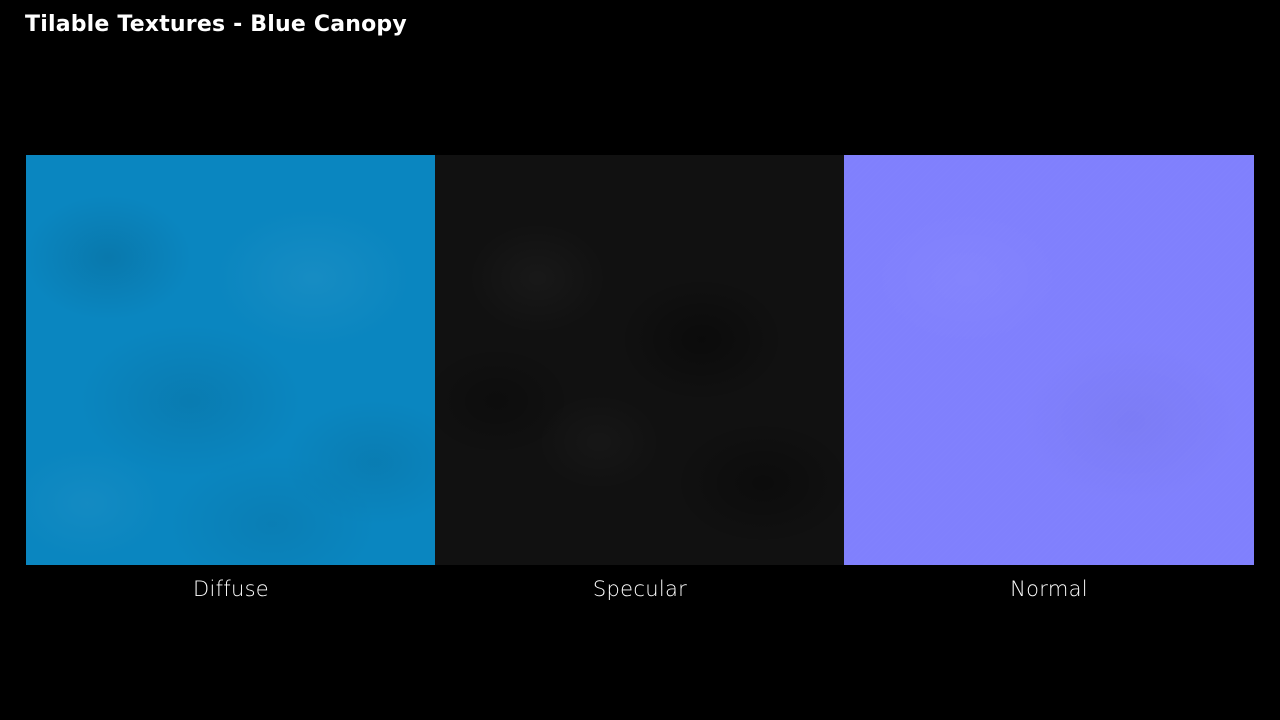  What do you see at coordinates (1049, 589) in the screenshot?
I see `normal-label: Normal` at bounding box center [1049, 589].